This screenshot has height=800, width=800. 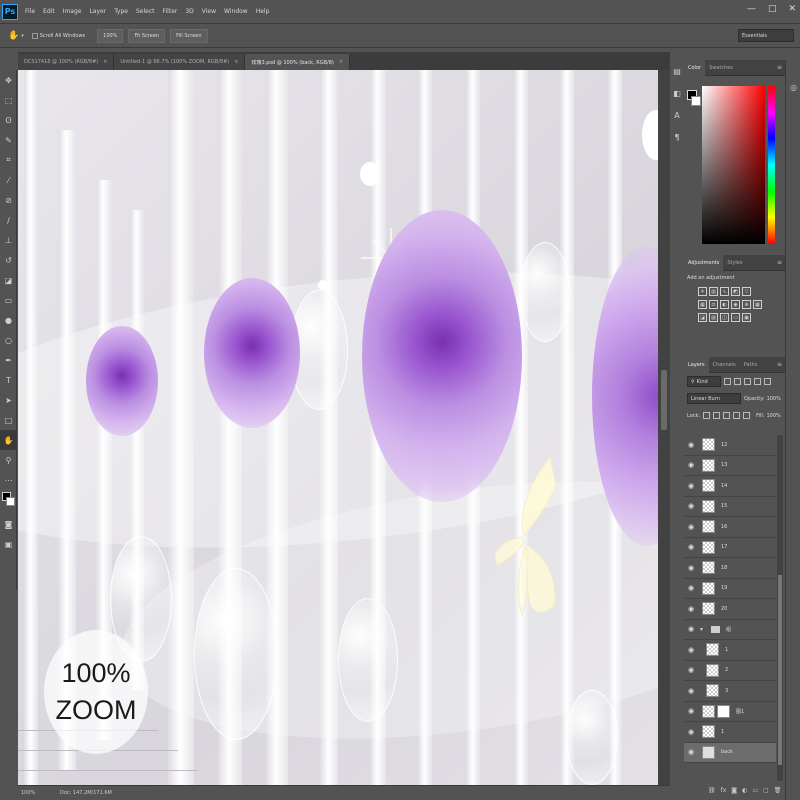 I want to click on paragraph-icon: ¶, so click(x=677, y=137).